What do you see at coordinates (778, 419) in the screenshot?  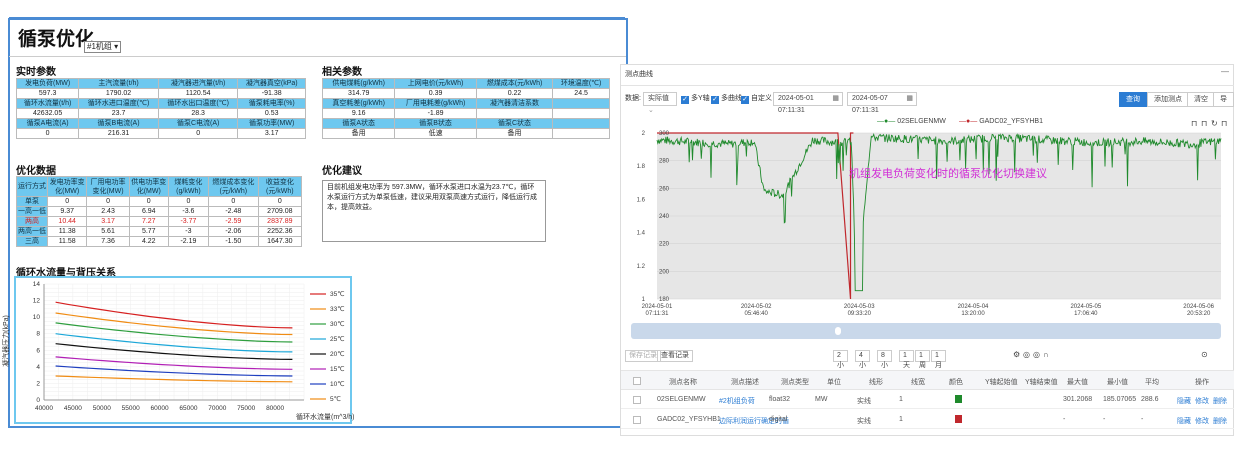 I see `row-type: digital` at bounding box center [778, 419].